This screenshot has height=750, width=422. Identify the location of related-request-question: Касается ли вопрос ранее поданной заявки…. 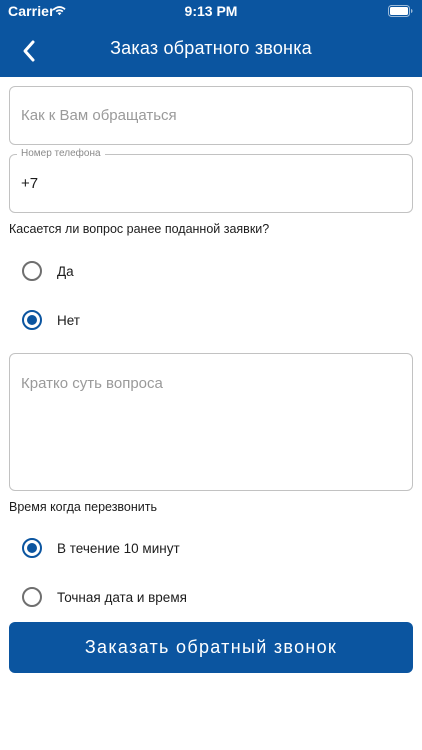
(139, 229).